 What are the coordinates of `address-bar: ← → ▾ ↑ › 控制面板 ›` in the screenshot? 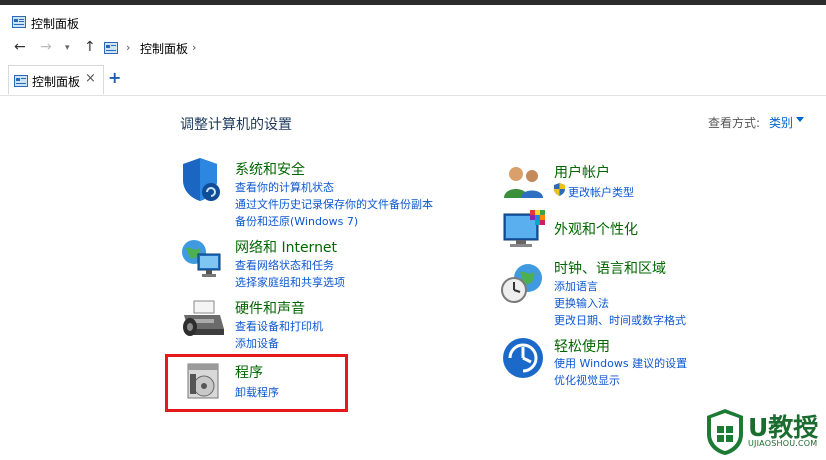 It's located at (413, 48).